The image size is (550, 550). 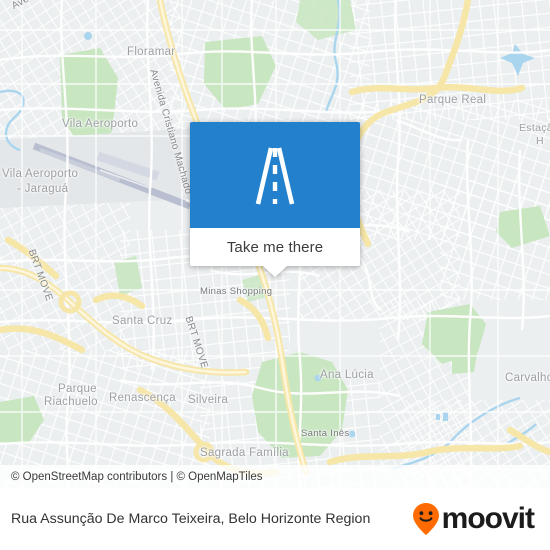 I want to click on callout-action: Take me there, so click(x=275, y=247).